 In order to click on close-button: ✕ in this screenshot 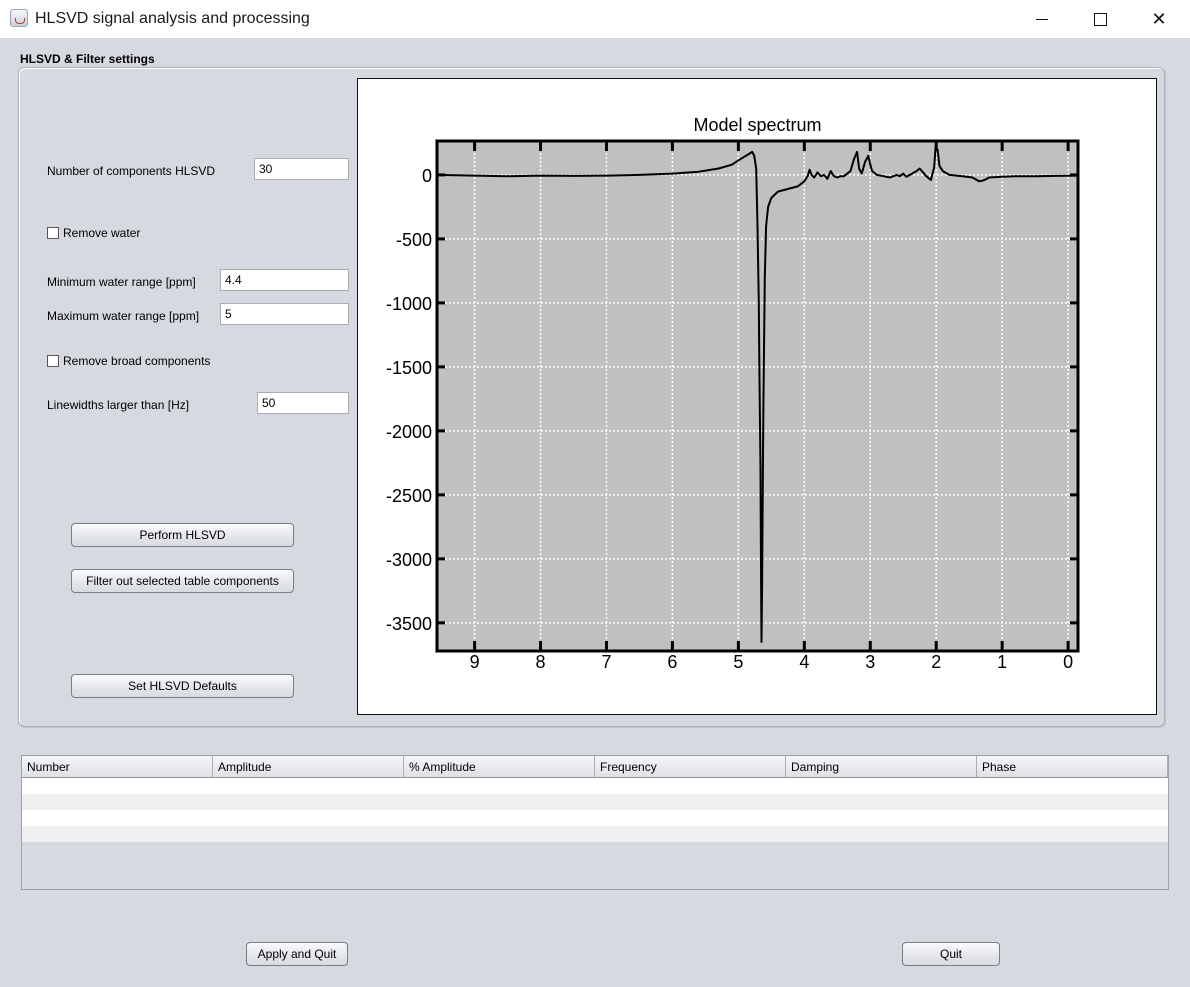, I will do `click(1159, 19)`.